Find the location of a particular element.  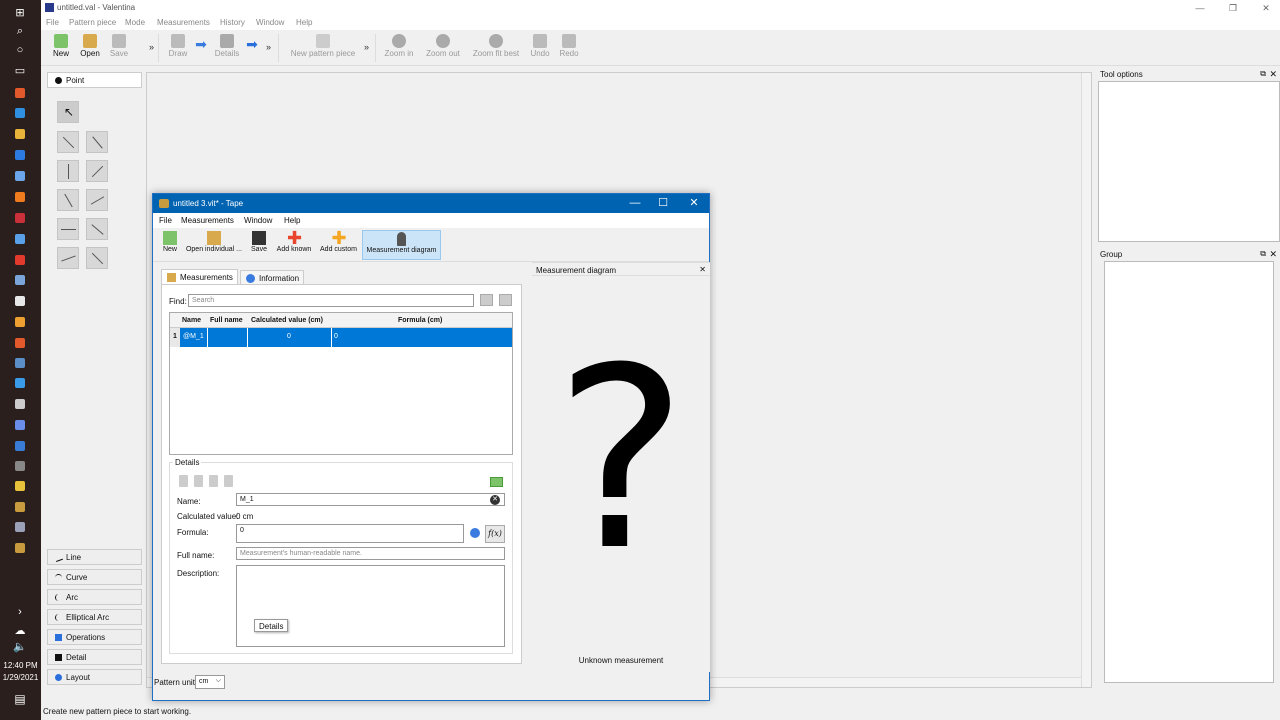

tool-group-point: Point is located at coordinates (94, 80).